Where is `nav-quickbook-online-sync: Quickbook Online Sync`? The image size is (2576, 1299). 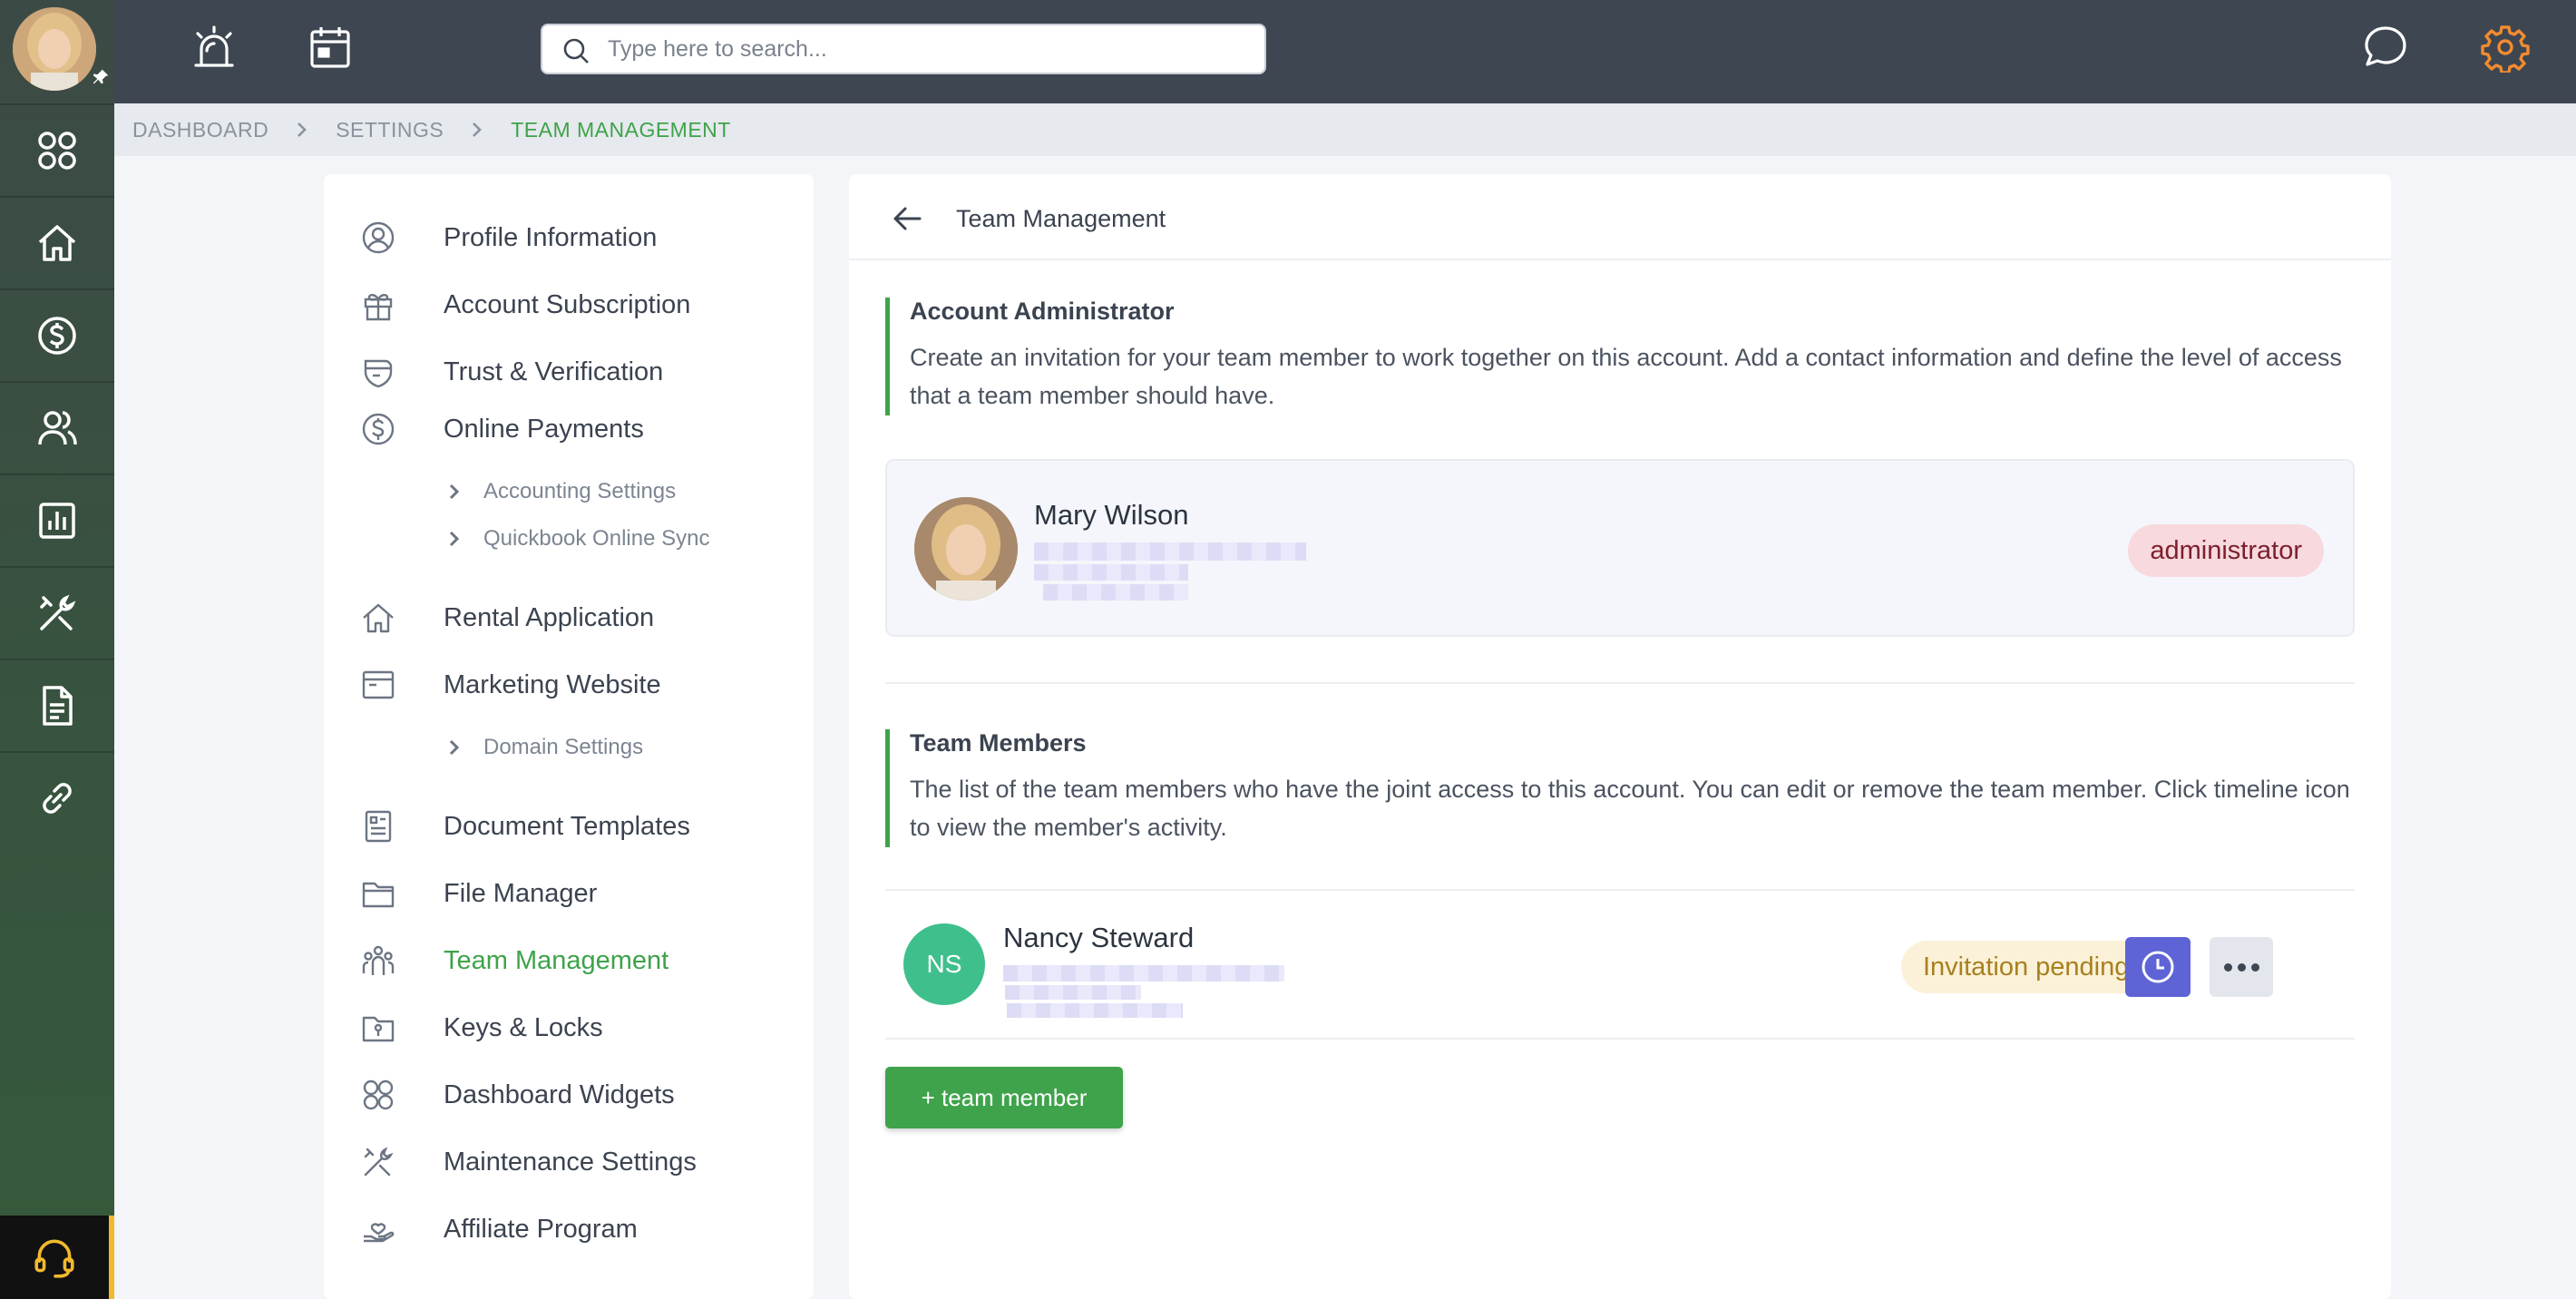 nav-quickbook-online-sync: Quickbook Online Sync is located at coordinates (577, 539).